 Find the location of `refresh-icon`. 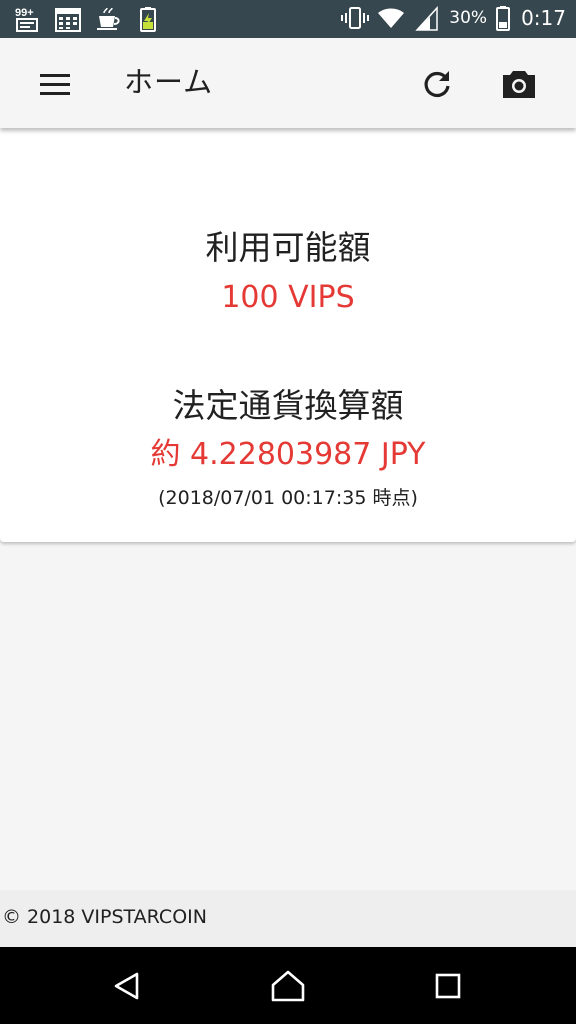

refresh-icon is located at coordinates (437, 84).